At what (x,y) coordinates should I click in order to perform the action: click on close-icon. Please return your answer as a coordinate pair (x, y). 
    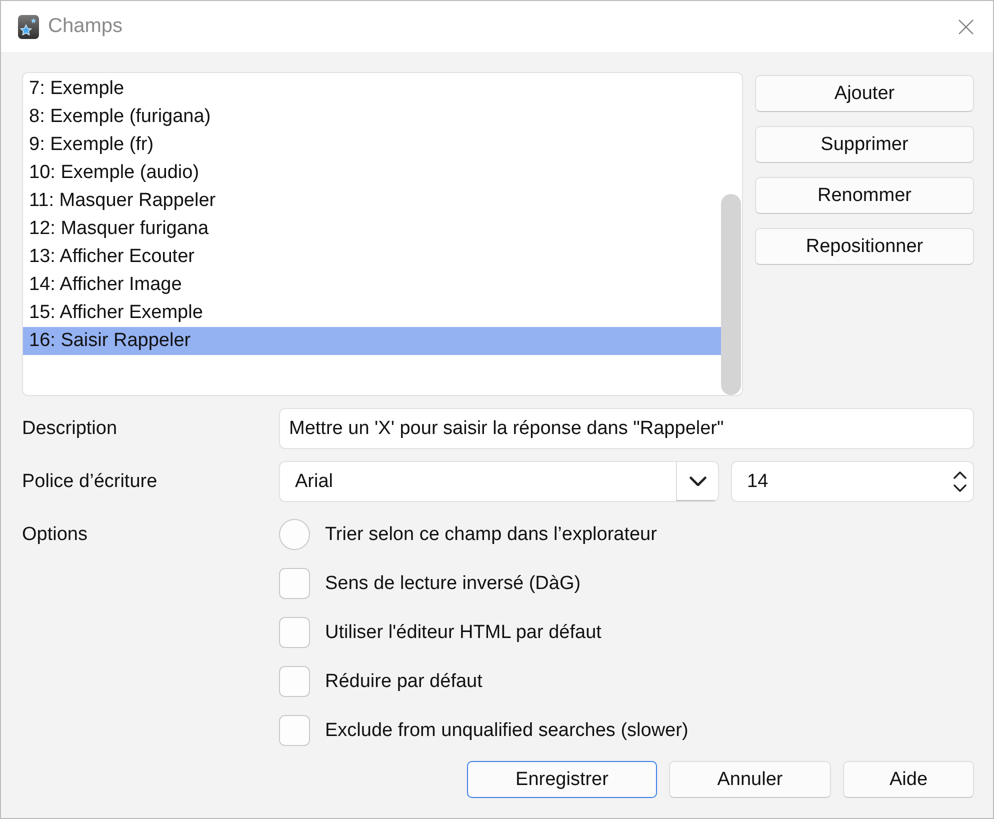
    Looking at the image, I should click on (966, 26).